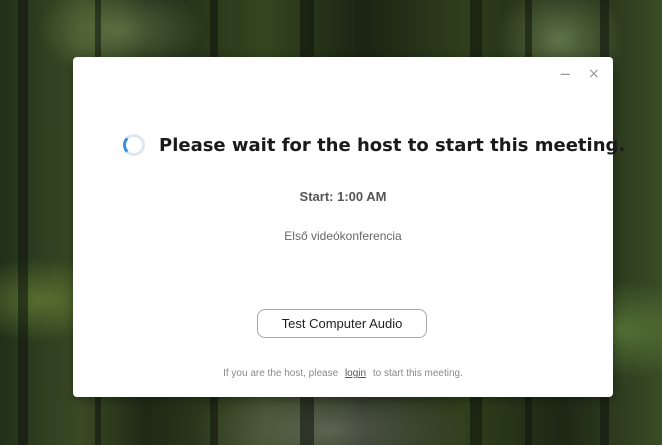 This screenshot has width=662, height=445. Describe the element at coordinates (342, 323) in the screenshot. I see `test-computer-audio-button: Test Computer Audio` at that location.